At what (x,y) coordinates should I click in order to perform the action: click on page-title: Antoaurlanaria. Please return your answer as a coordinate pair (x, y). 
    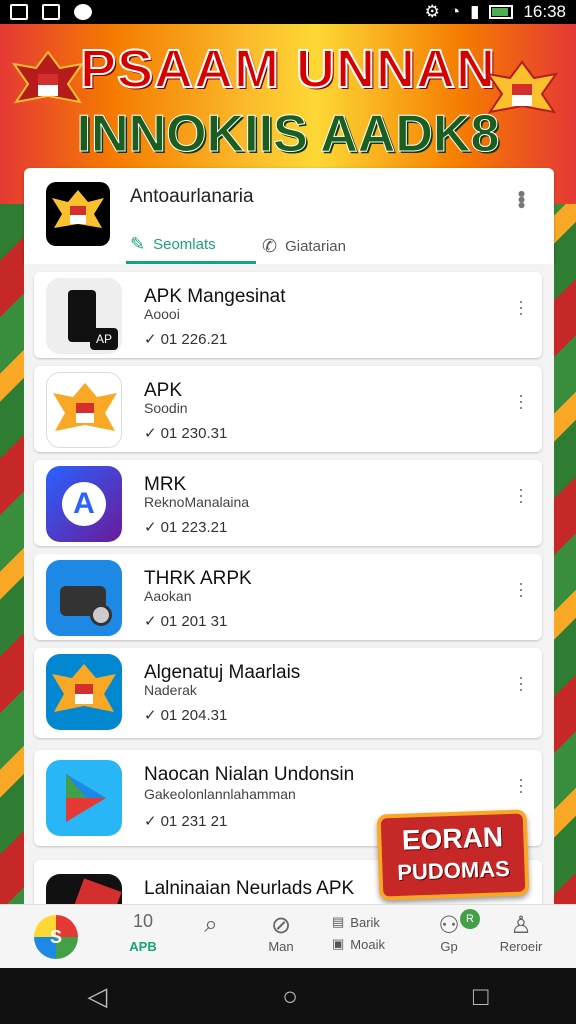
    Looking at the image, I should click on (192, 196).